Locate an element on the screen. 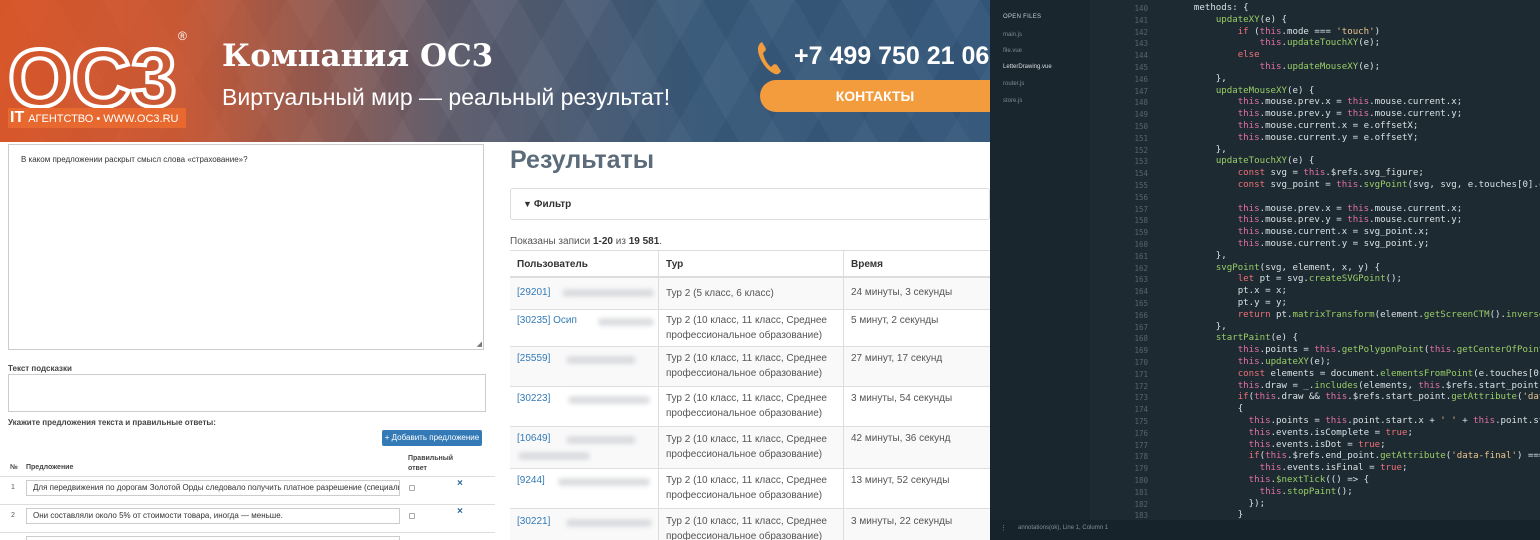 This screenshot has width=1540, height=540. code-line: 164 pt.x = x; is located at coordinates (1315, 292).